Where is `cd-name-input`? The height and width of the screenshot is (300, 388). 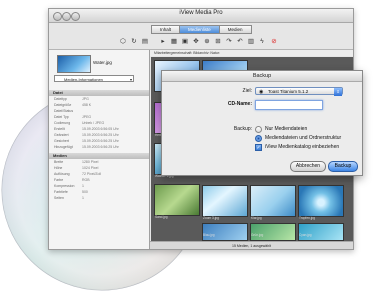 cd-name-input is located at coordinates (289, 105).